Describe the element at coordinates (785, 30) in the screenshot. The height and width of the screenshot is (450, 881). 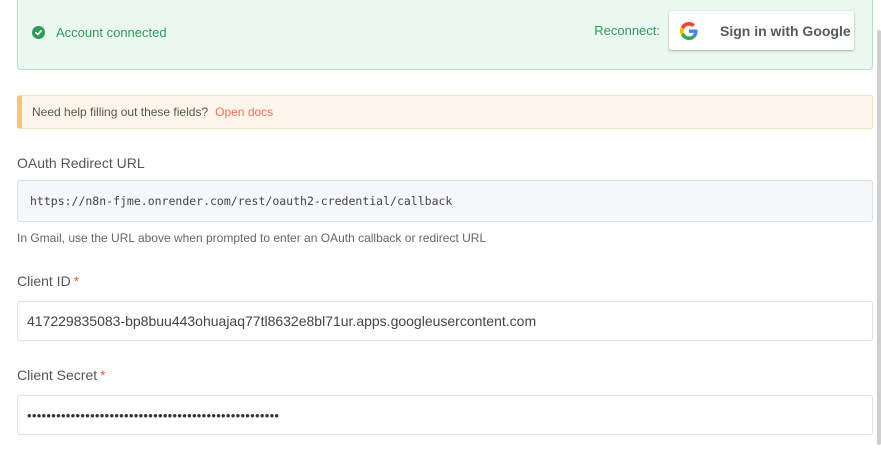
I see `google-button-label: Sign in with Google` at that location.